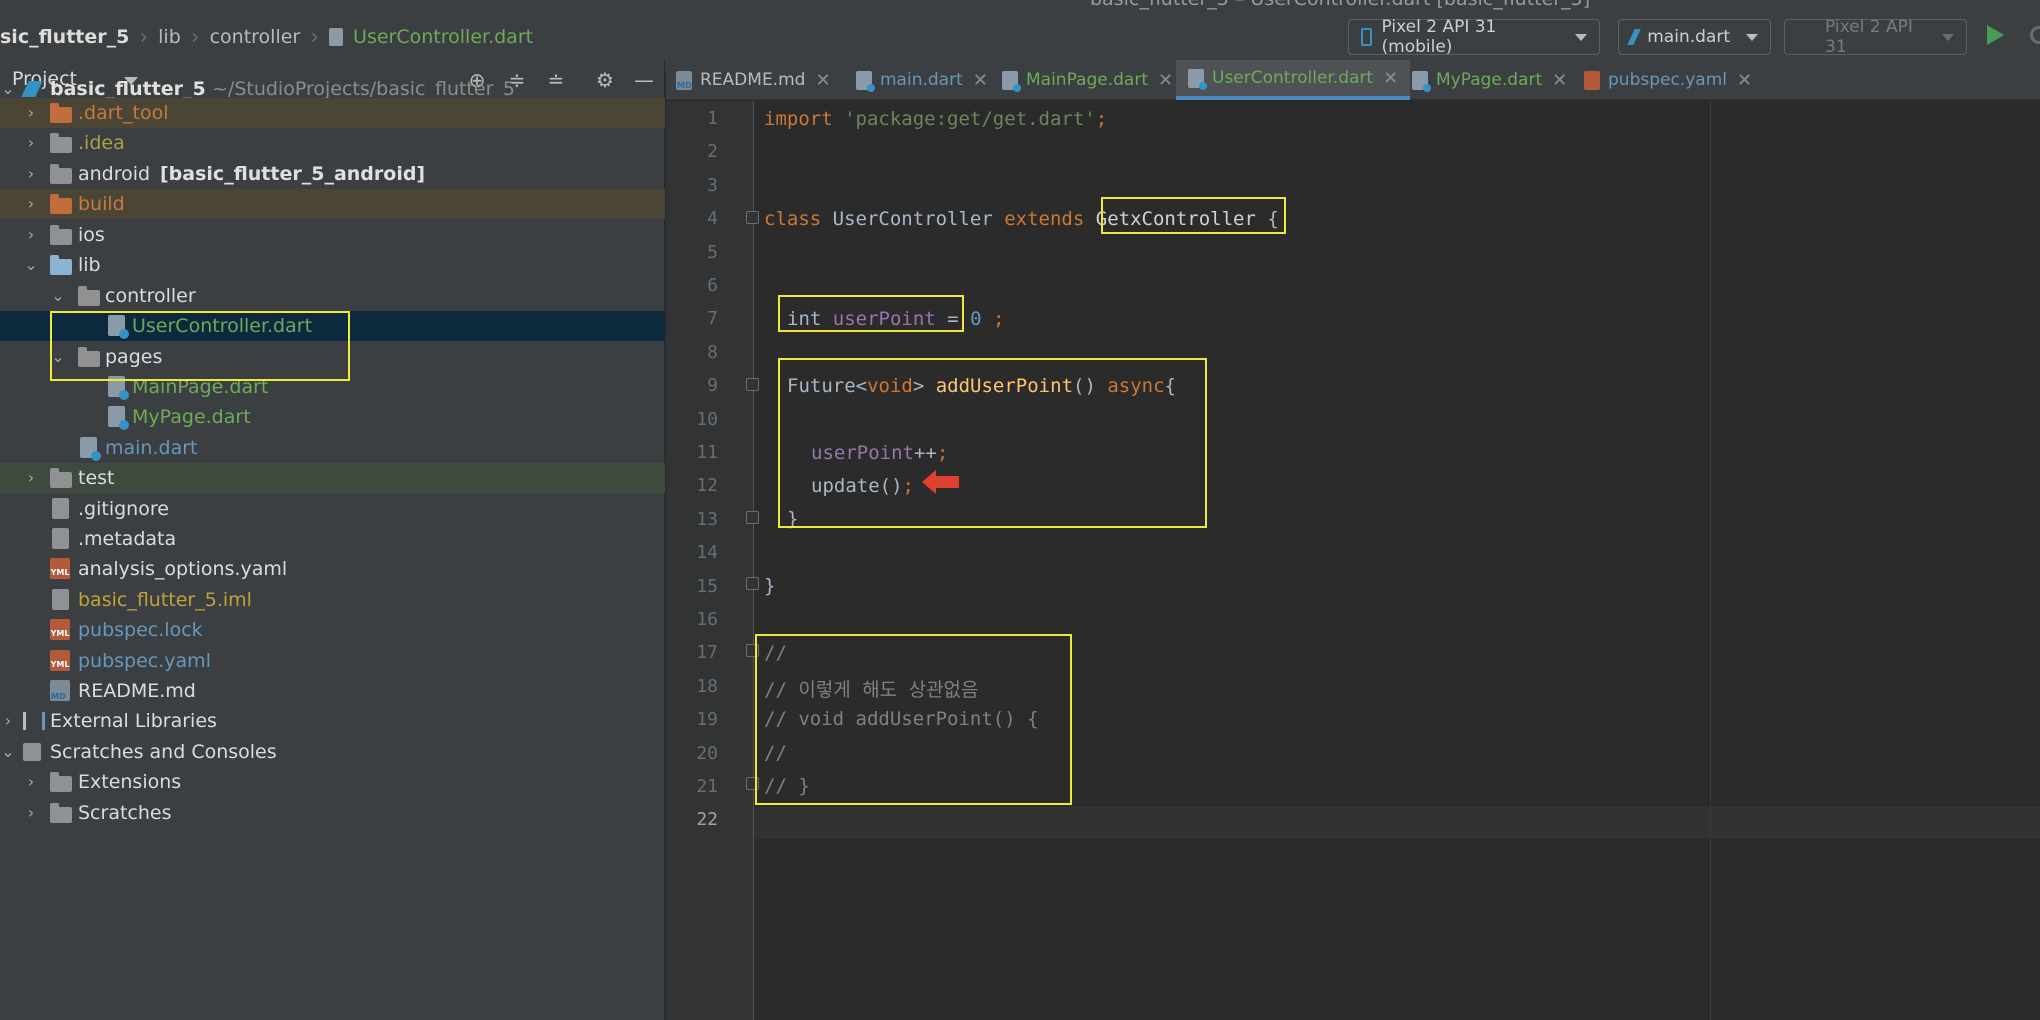  What do you see at coordinates (332, 721) in the screenshot?
I see `tree-row-external-libraries: › External Libraries` at bounding box center [332, 721].